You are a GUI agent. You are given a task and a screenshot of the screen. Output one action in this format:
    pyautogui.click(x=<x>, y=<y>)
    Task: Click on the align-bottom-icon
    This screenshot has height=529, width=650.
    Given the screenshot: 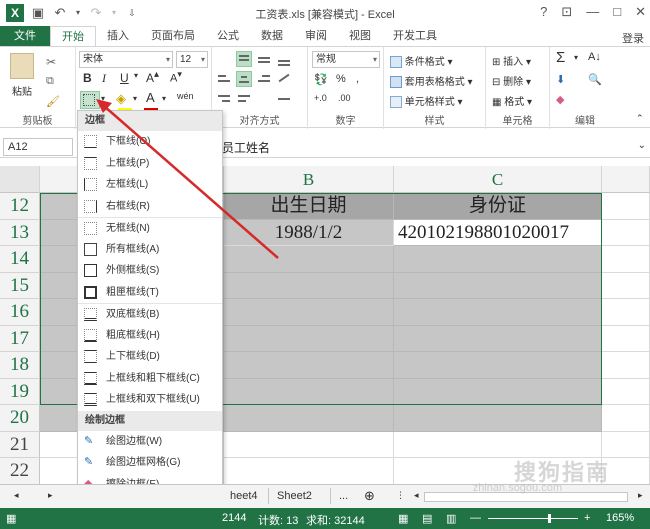 What is the action you would take?
    pyautogui.click(x=284, y=59)
    